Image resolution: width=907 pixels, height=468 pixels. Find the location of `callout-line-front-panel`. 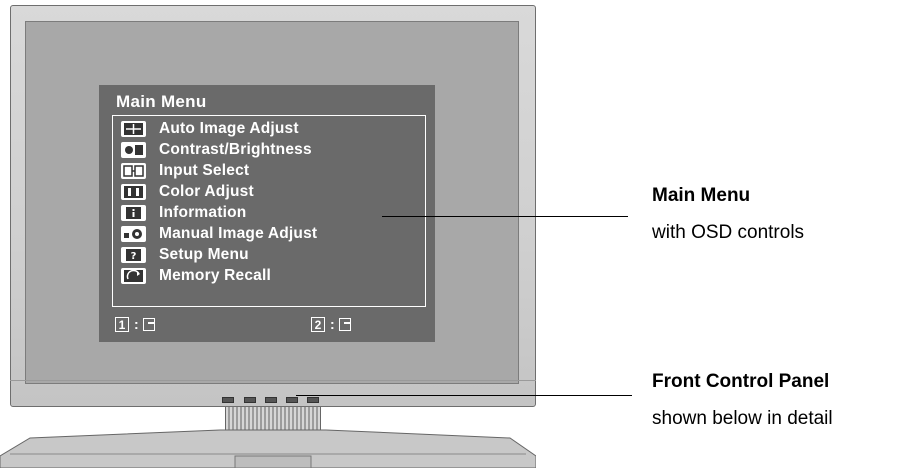

callout-line-front-panel is located at coordinates (464, 395).